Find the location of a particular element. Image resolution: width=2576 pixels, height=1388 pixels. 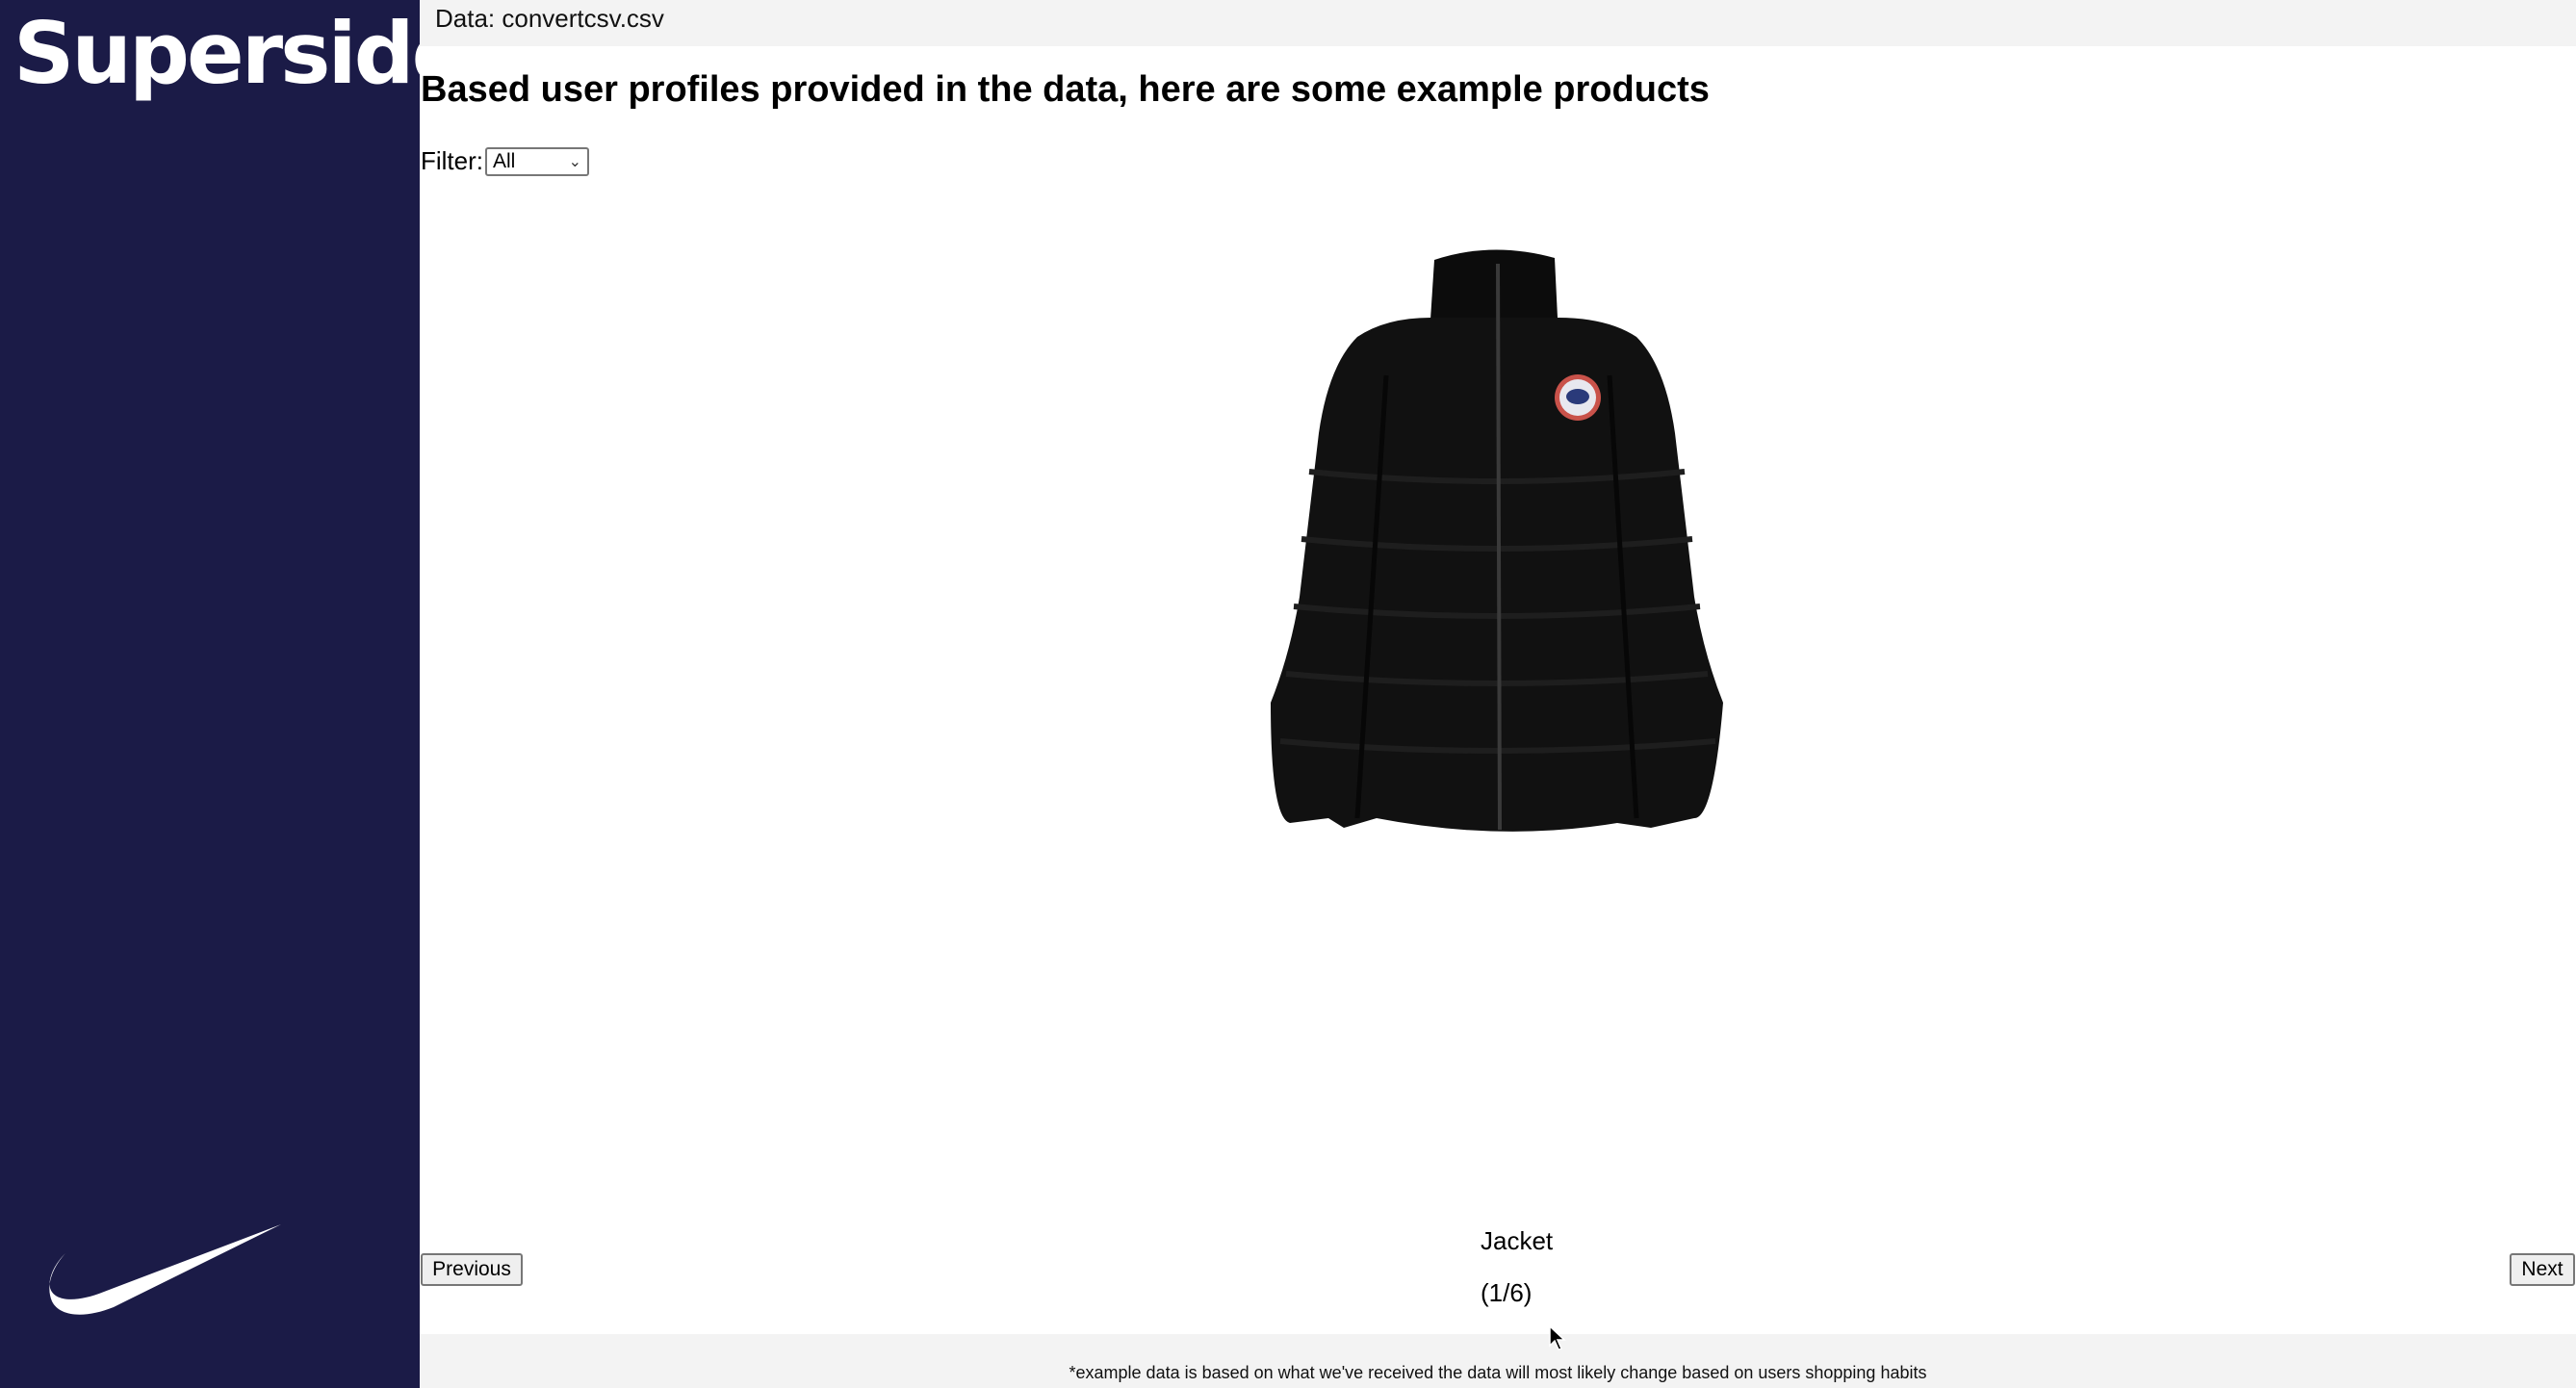

product-position: (1/6) is located at coordinates (1507, 1292).